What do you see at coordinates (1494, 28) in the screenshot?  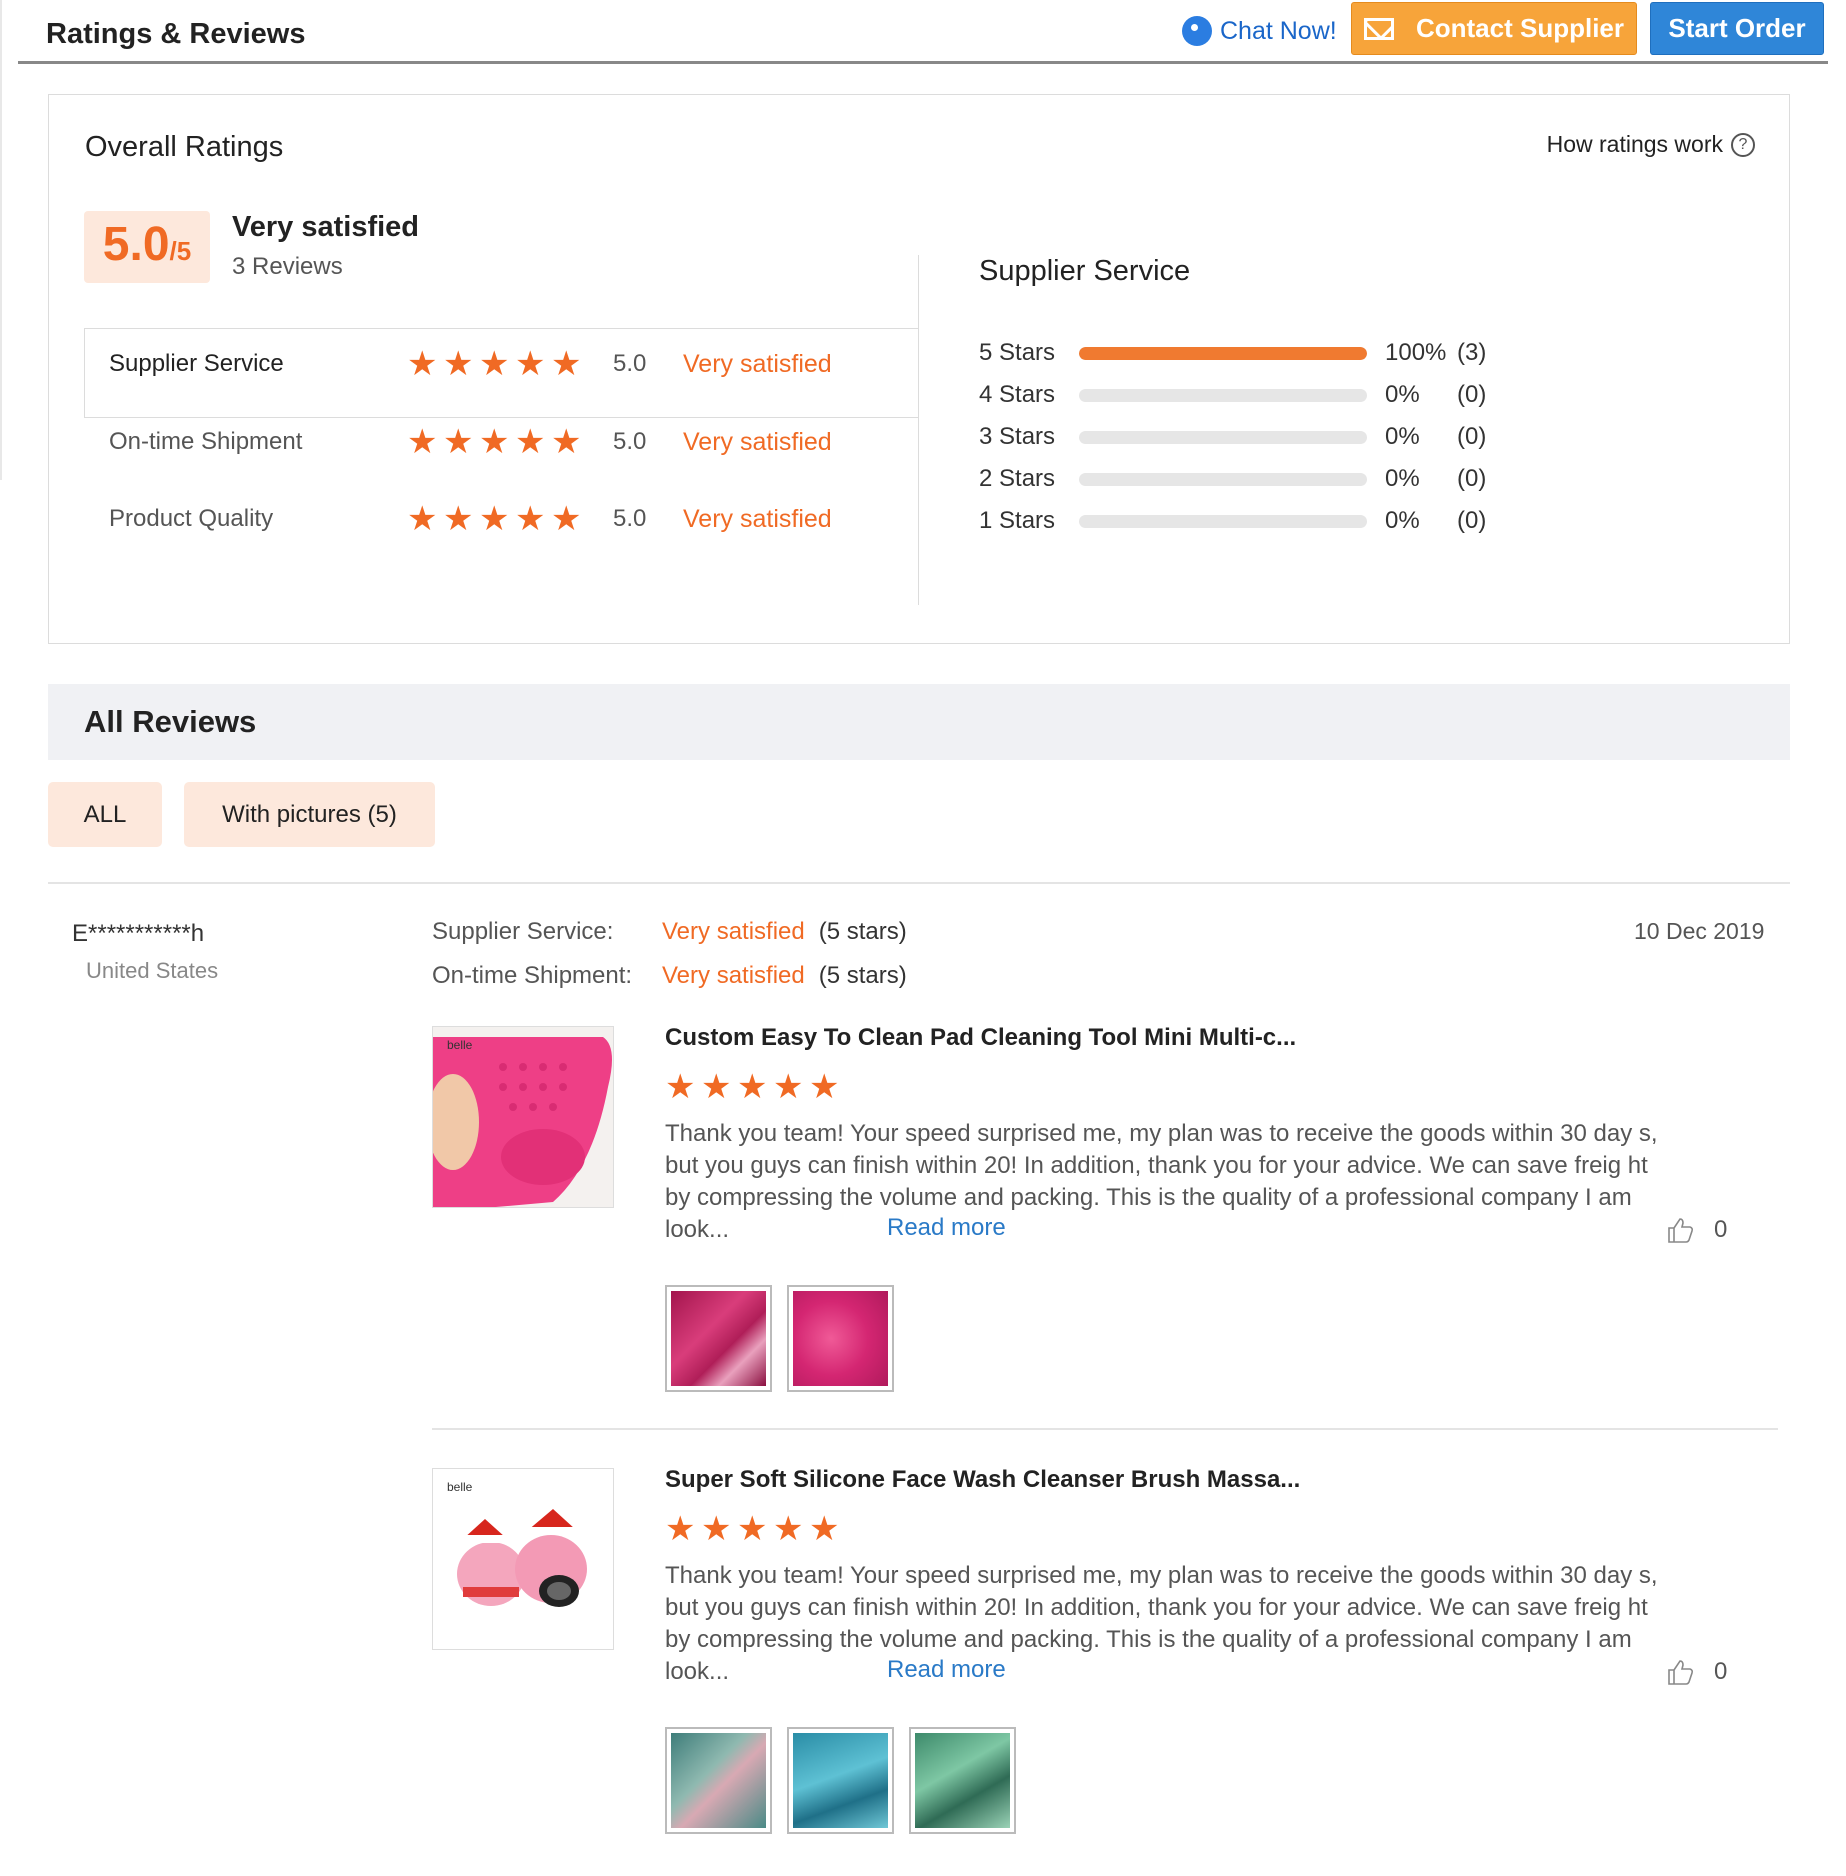 I see `contact-supplier-button: Contact Supplier` at bounding box center [1494, 28].